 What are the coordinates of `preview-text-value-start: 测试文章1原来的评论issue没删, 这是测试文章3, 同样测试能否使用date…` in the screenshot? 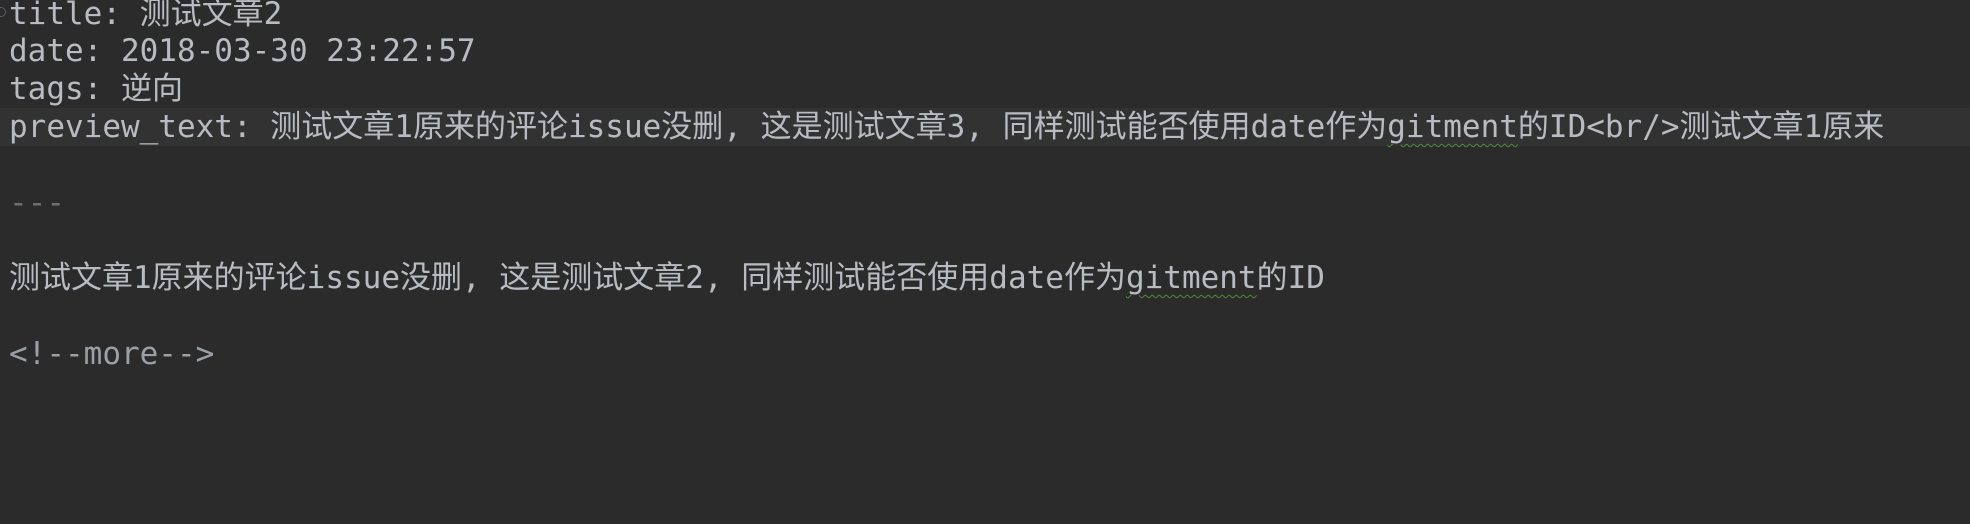 It's located at (829, 127).